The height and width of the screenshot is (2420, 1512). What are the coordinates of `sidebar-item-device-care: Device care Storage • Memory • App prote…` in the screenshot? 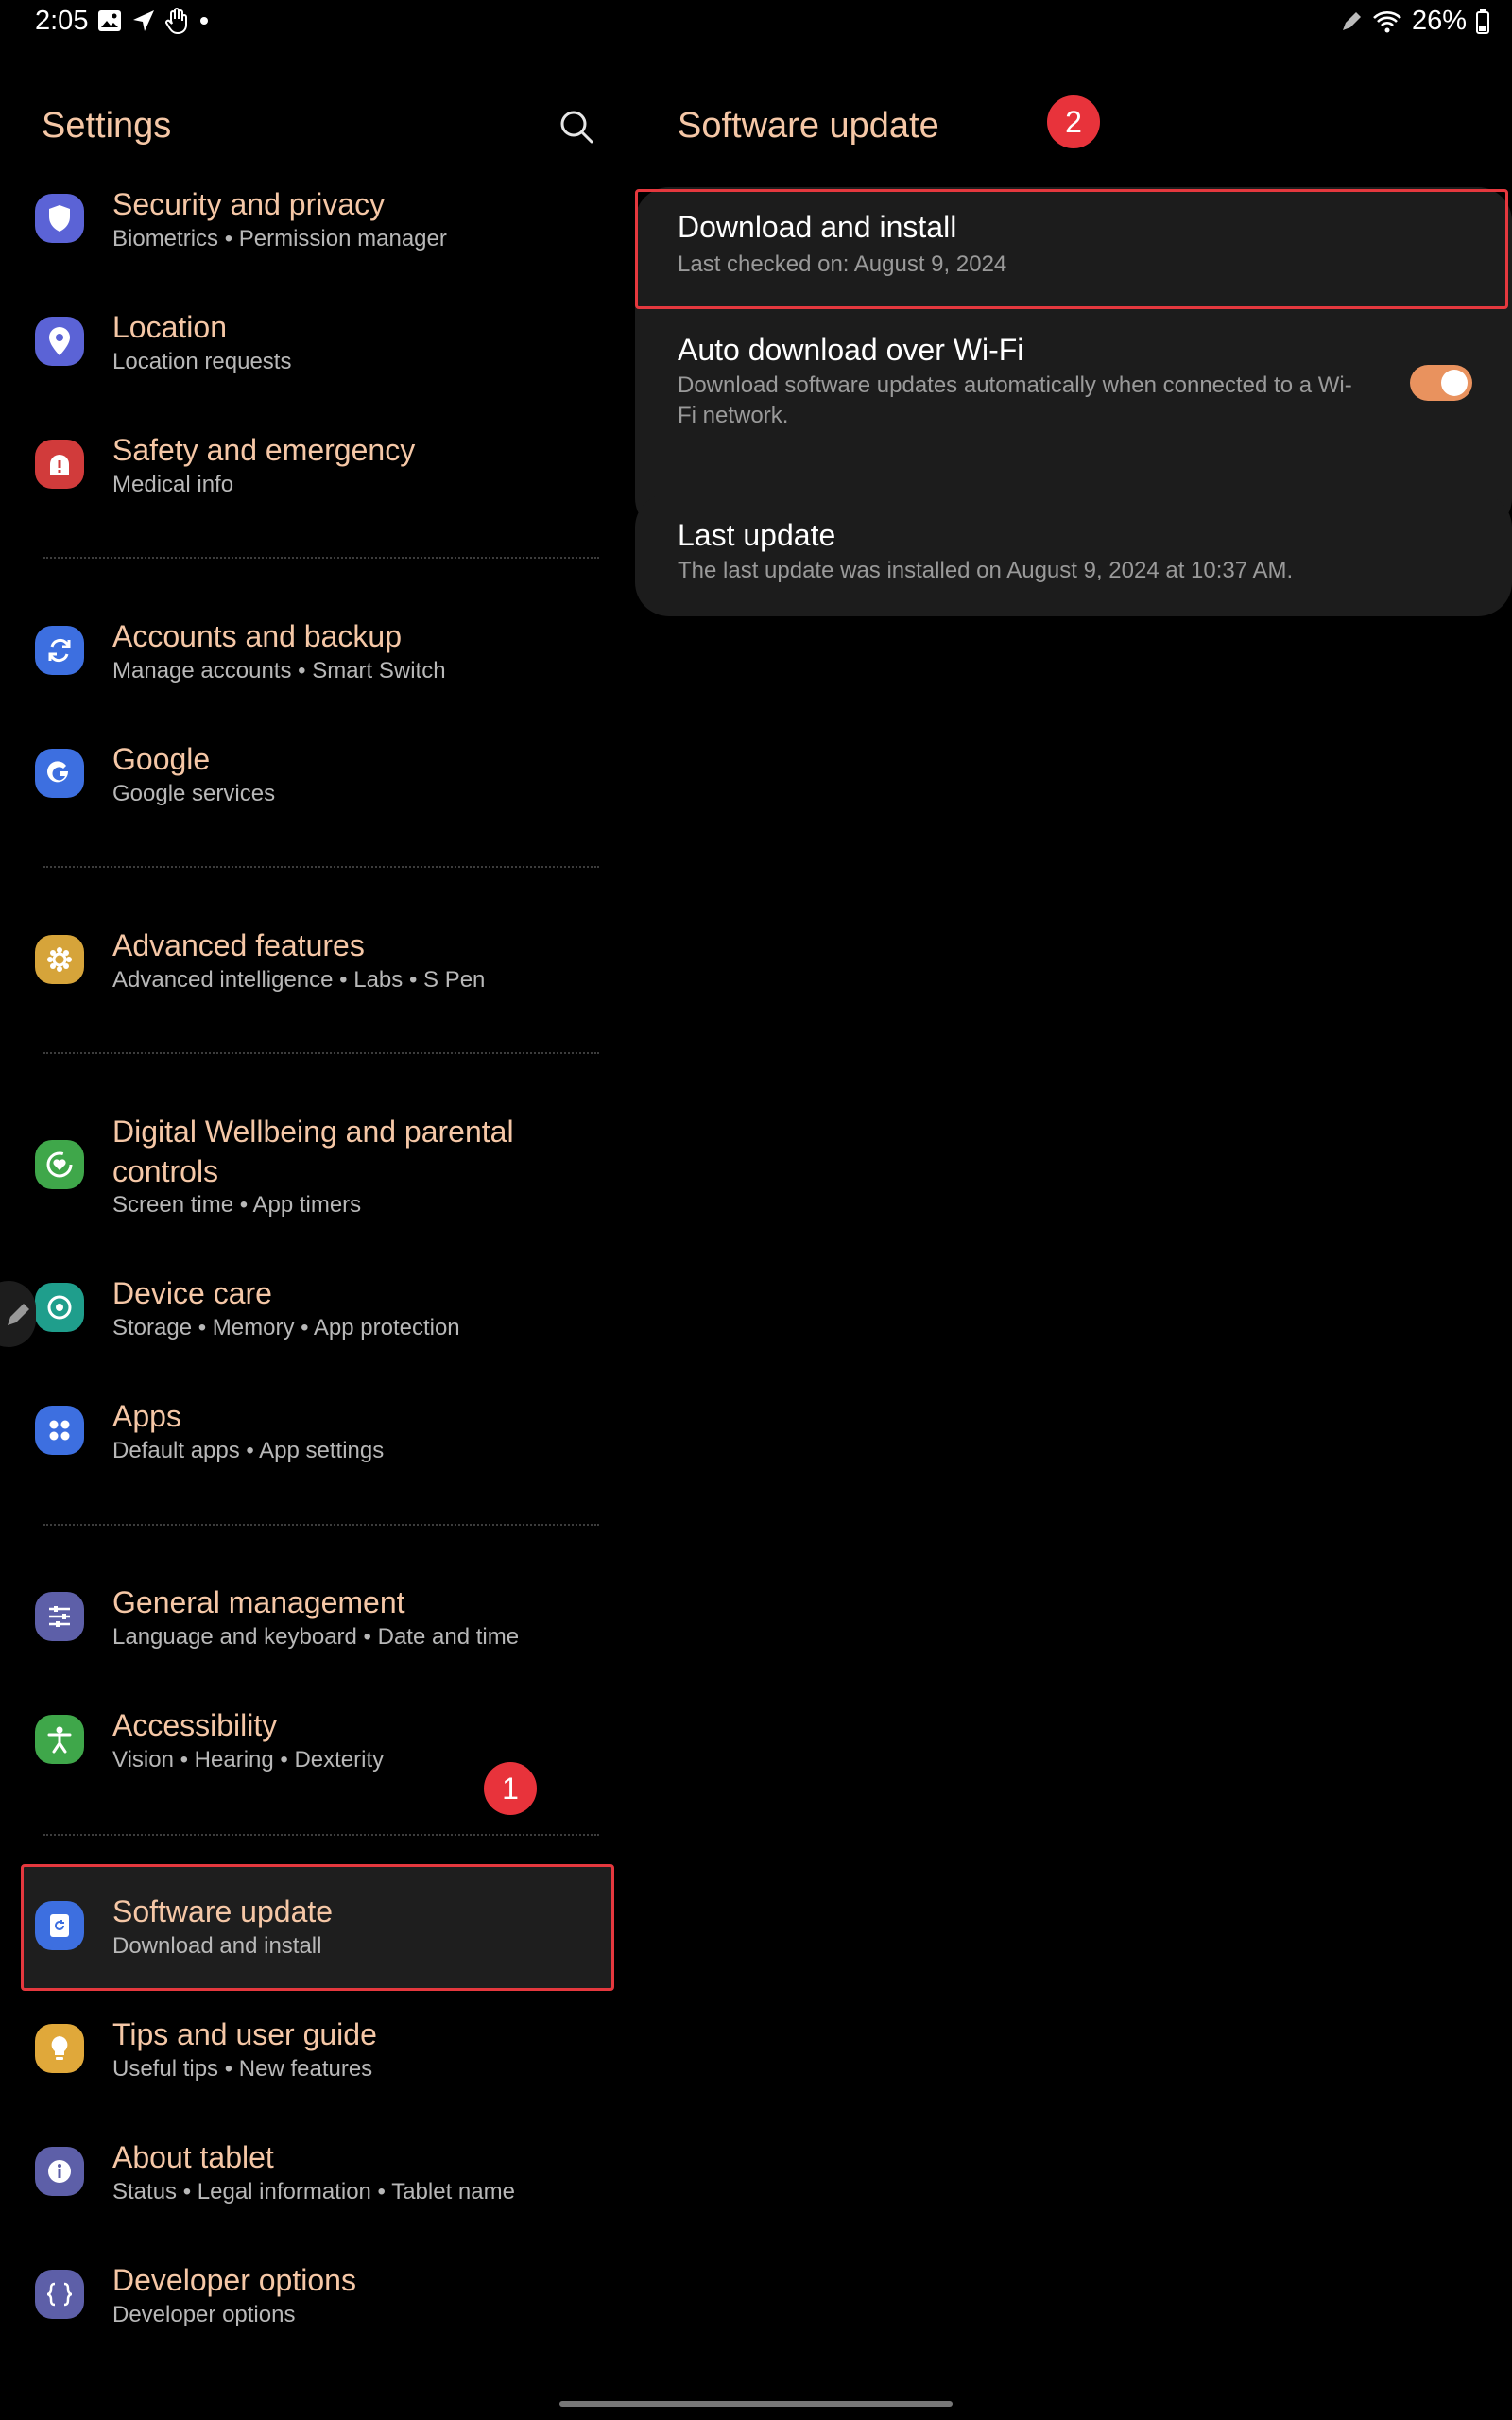 It's located at (312, 1311).